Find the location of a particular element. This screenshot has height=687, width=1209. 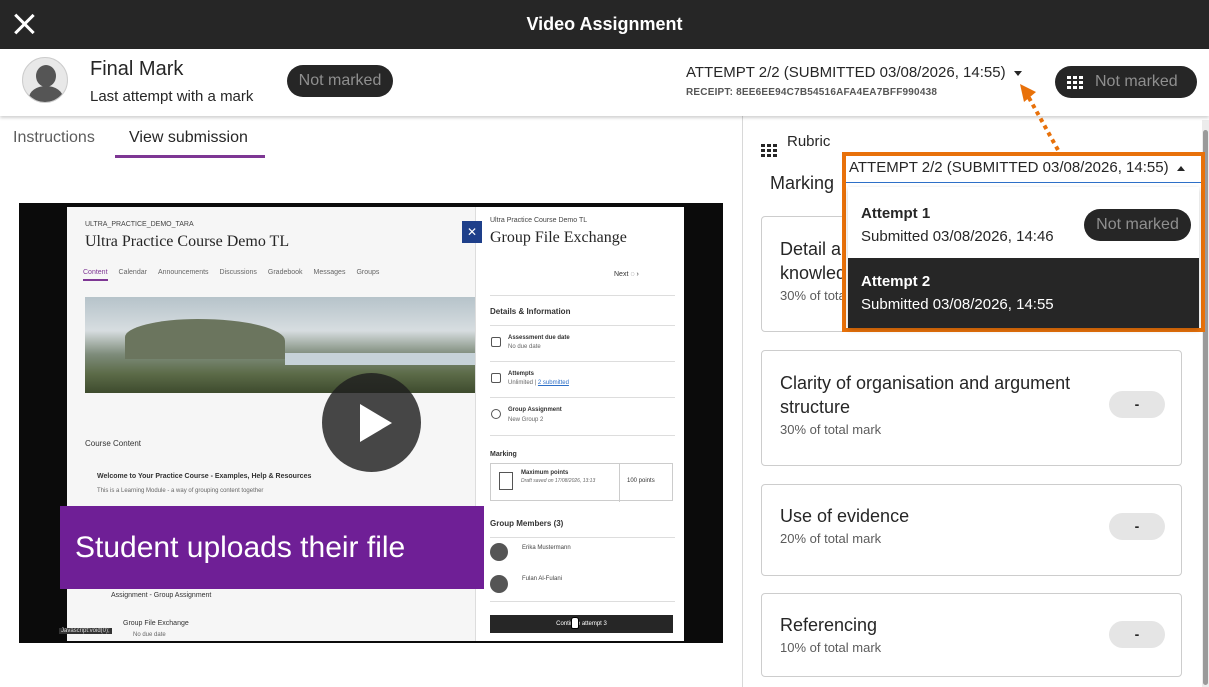

video-course-title: Ultra Practice Course Demo TL is located at coordinates (187, 241).